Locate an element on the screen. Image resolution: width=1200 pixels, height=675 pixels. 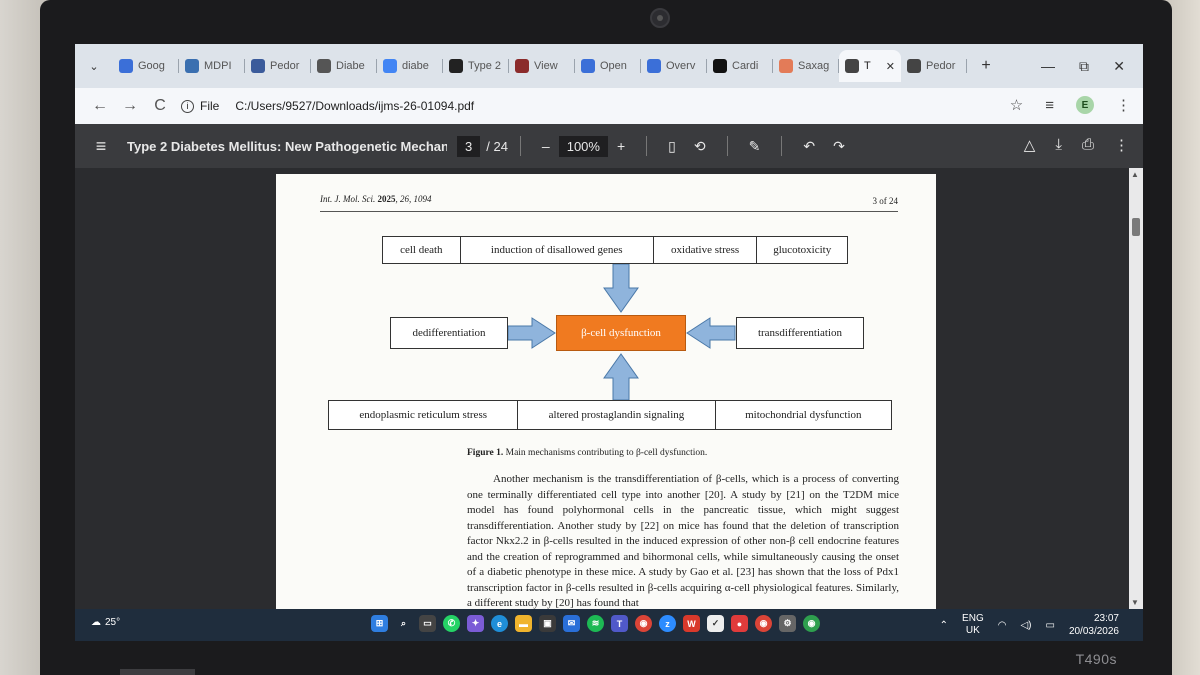
edge-icon: e is located at coordinates (499, 623).